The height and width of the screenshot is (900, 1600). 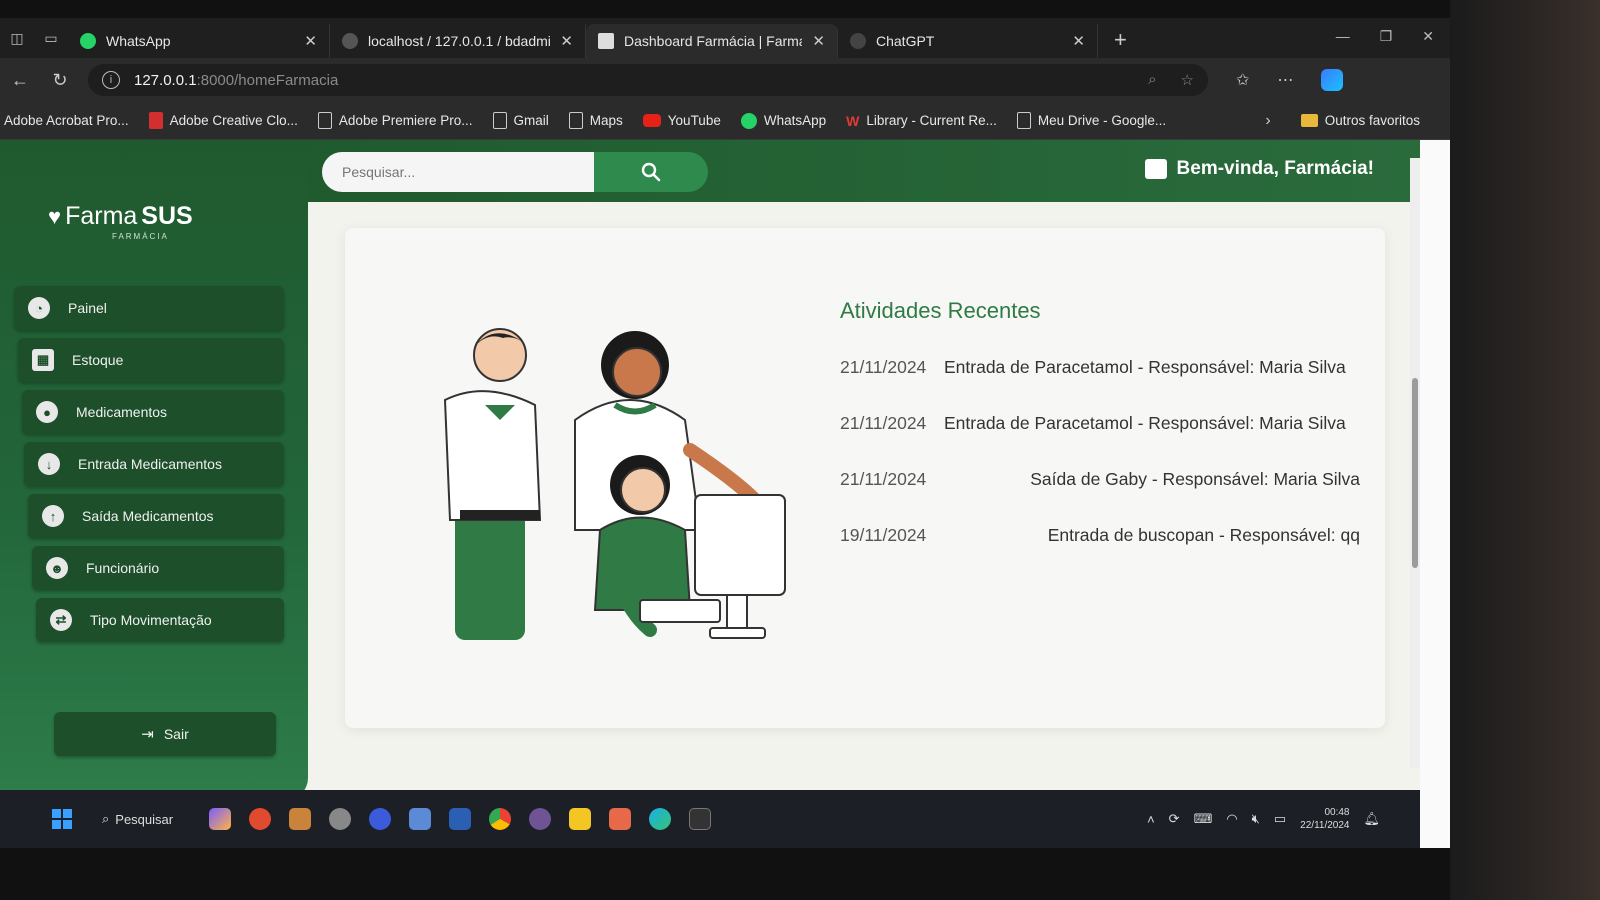 What do you see at coordinates (20, 80) in the screenshot?
I see `back-icon: ←` at bounding box center [20, 80].